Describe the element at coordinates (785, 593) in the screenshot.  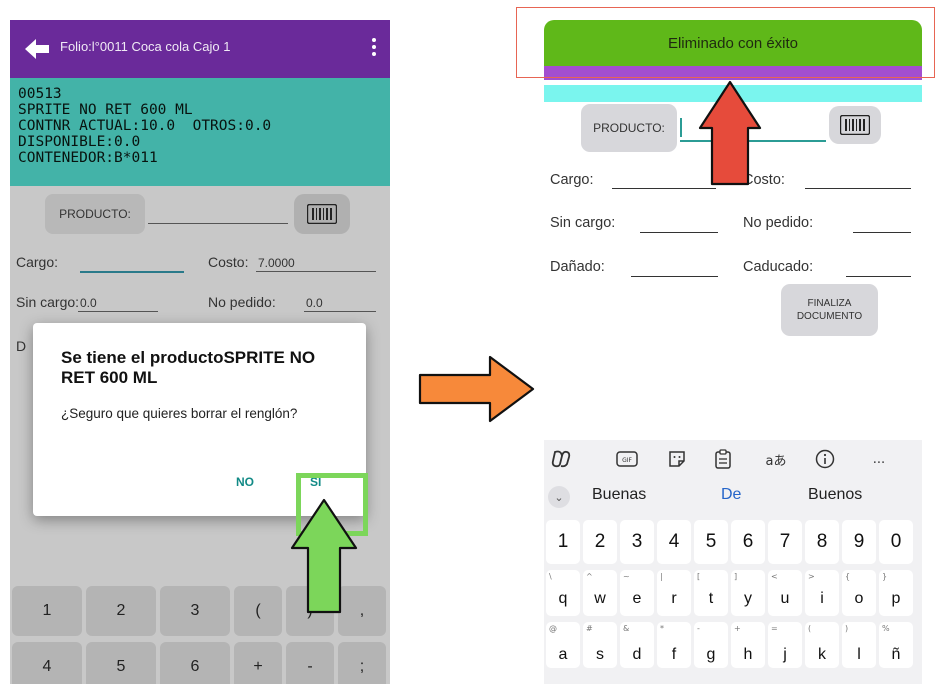
I see `key-u: < u` at that location.